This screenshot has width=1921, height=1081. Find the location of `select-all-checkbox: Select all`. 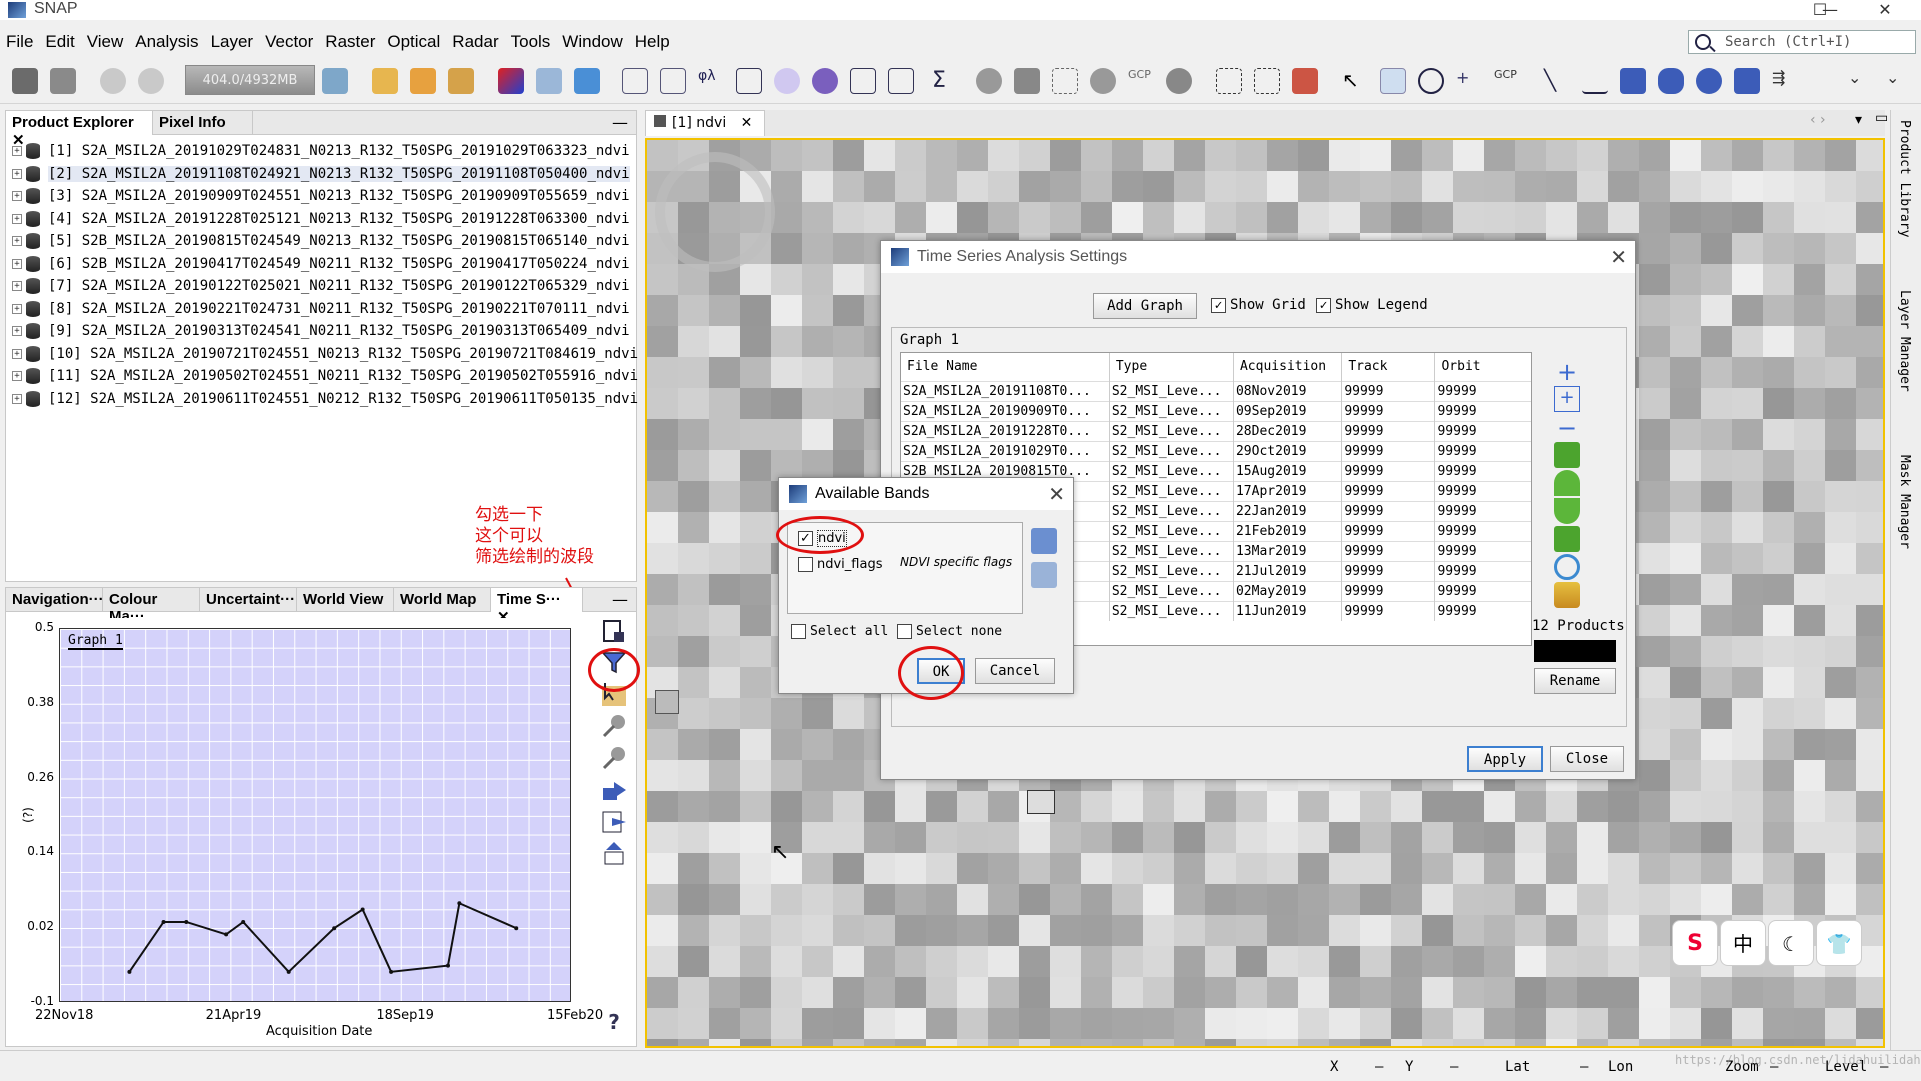

select-all-checkbox: Select all is located at coordinates (839, 631).